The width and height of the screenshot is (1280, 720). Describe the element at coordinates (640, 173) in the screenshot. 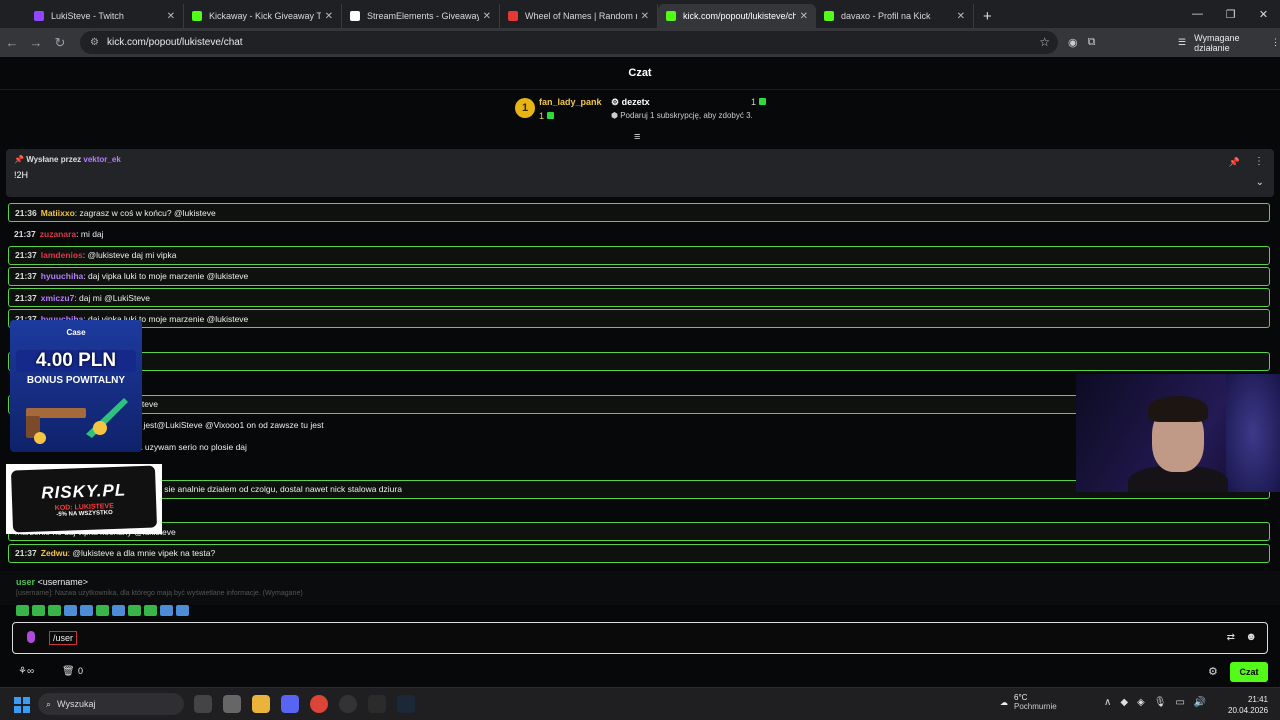

I see `pinned-message: 📌 Wysłane przez vektor_ek !2H 📌 ⋮ ⌄` at that location.